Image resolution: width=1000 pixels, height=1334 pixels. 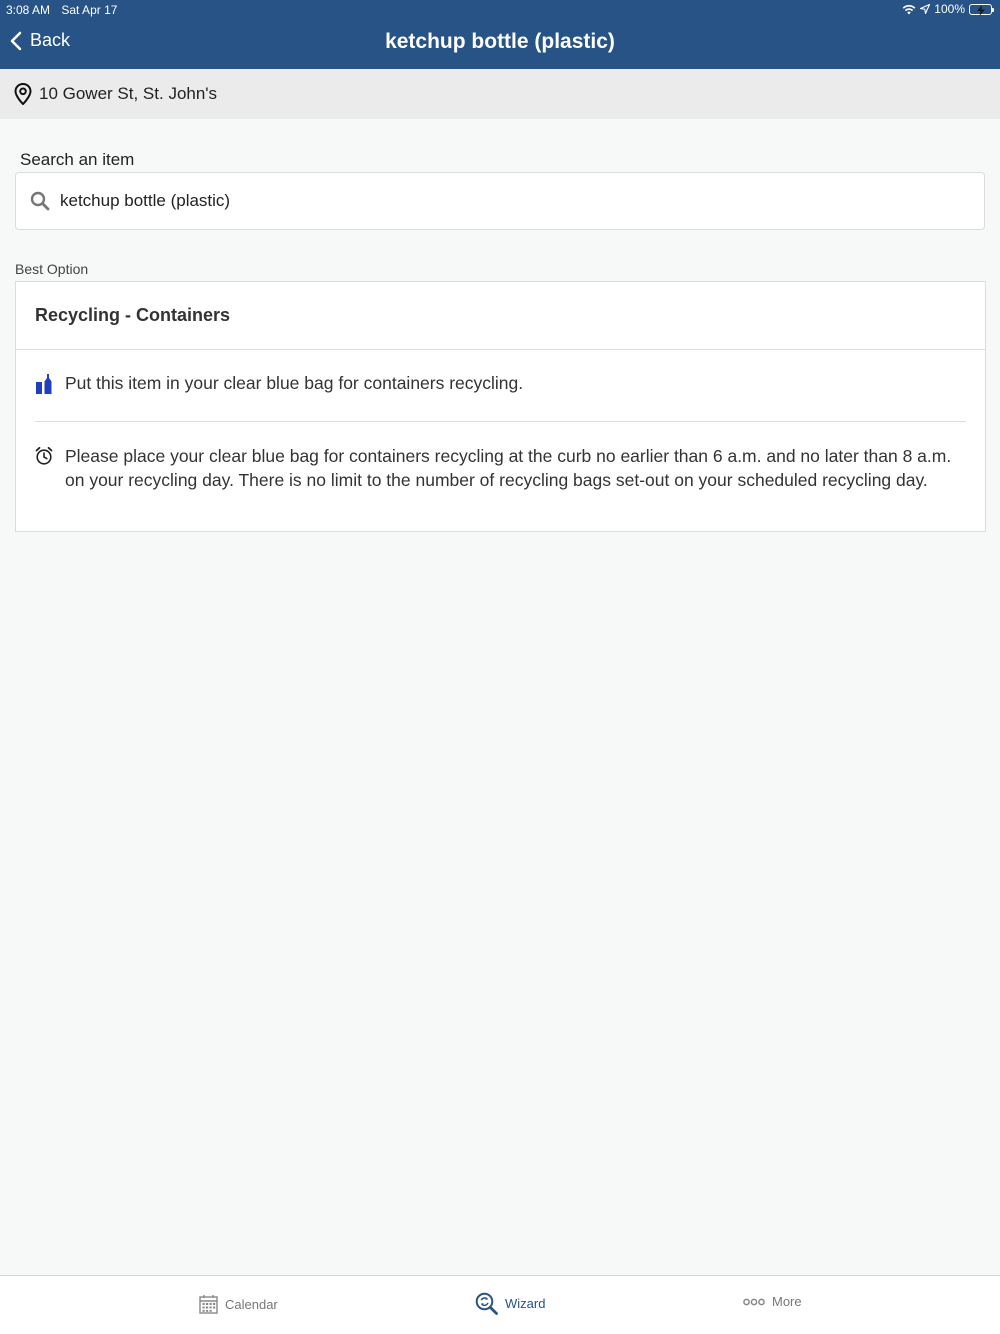 What do you see at coordinates (787, 1301) in the screenshot?
I see `tab-more-label: More` at bounding box center [787, 1301].